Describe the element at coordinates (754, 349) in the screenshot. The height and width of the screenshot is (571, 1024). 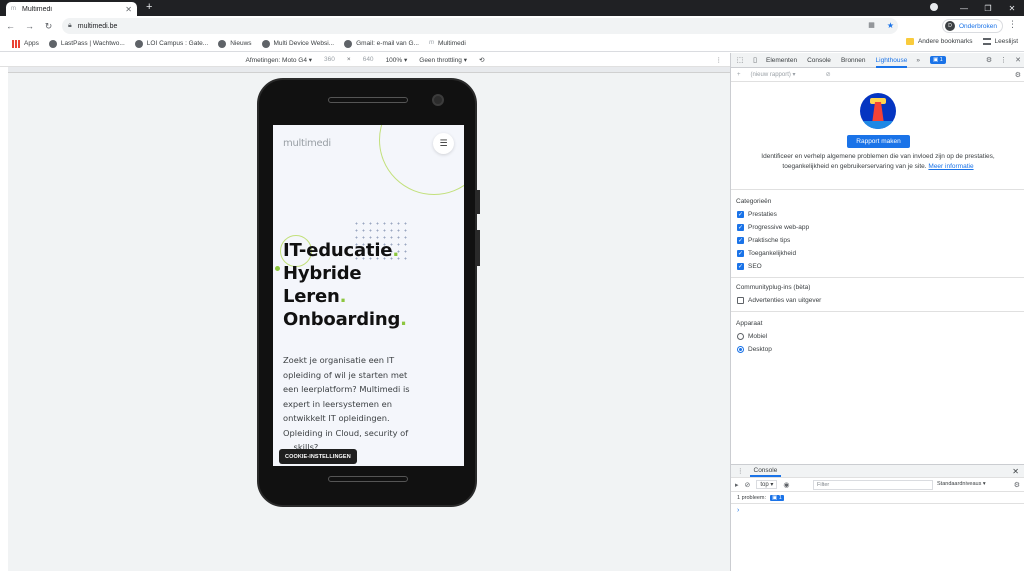
I see `device-desktop-option: Desktop` at that location.